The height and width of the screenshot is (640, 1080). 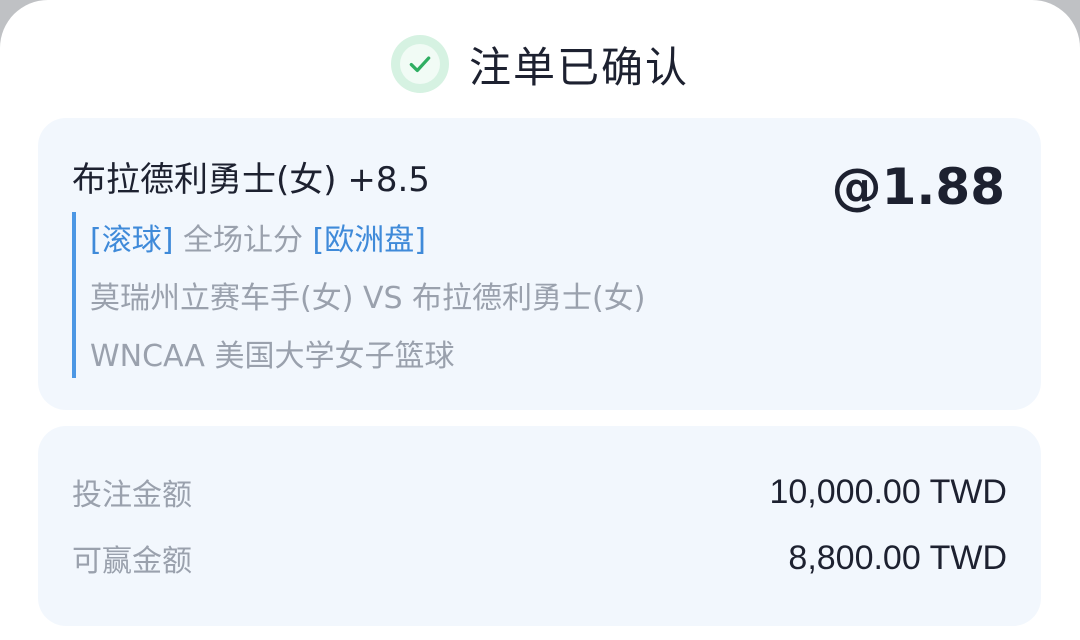 What do you see at coordinates (132, 240) in the screenshot?
I see `live-tag: [滚球]` at bounding box center [132, 240].